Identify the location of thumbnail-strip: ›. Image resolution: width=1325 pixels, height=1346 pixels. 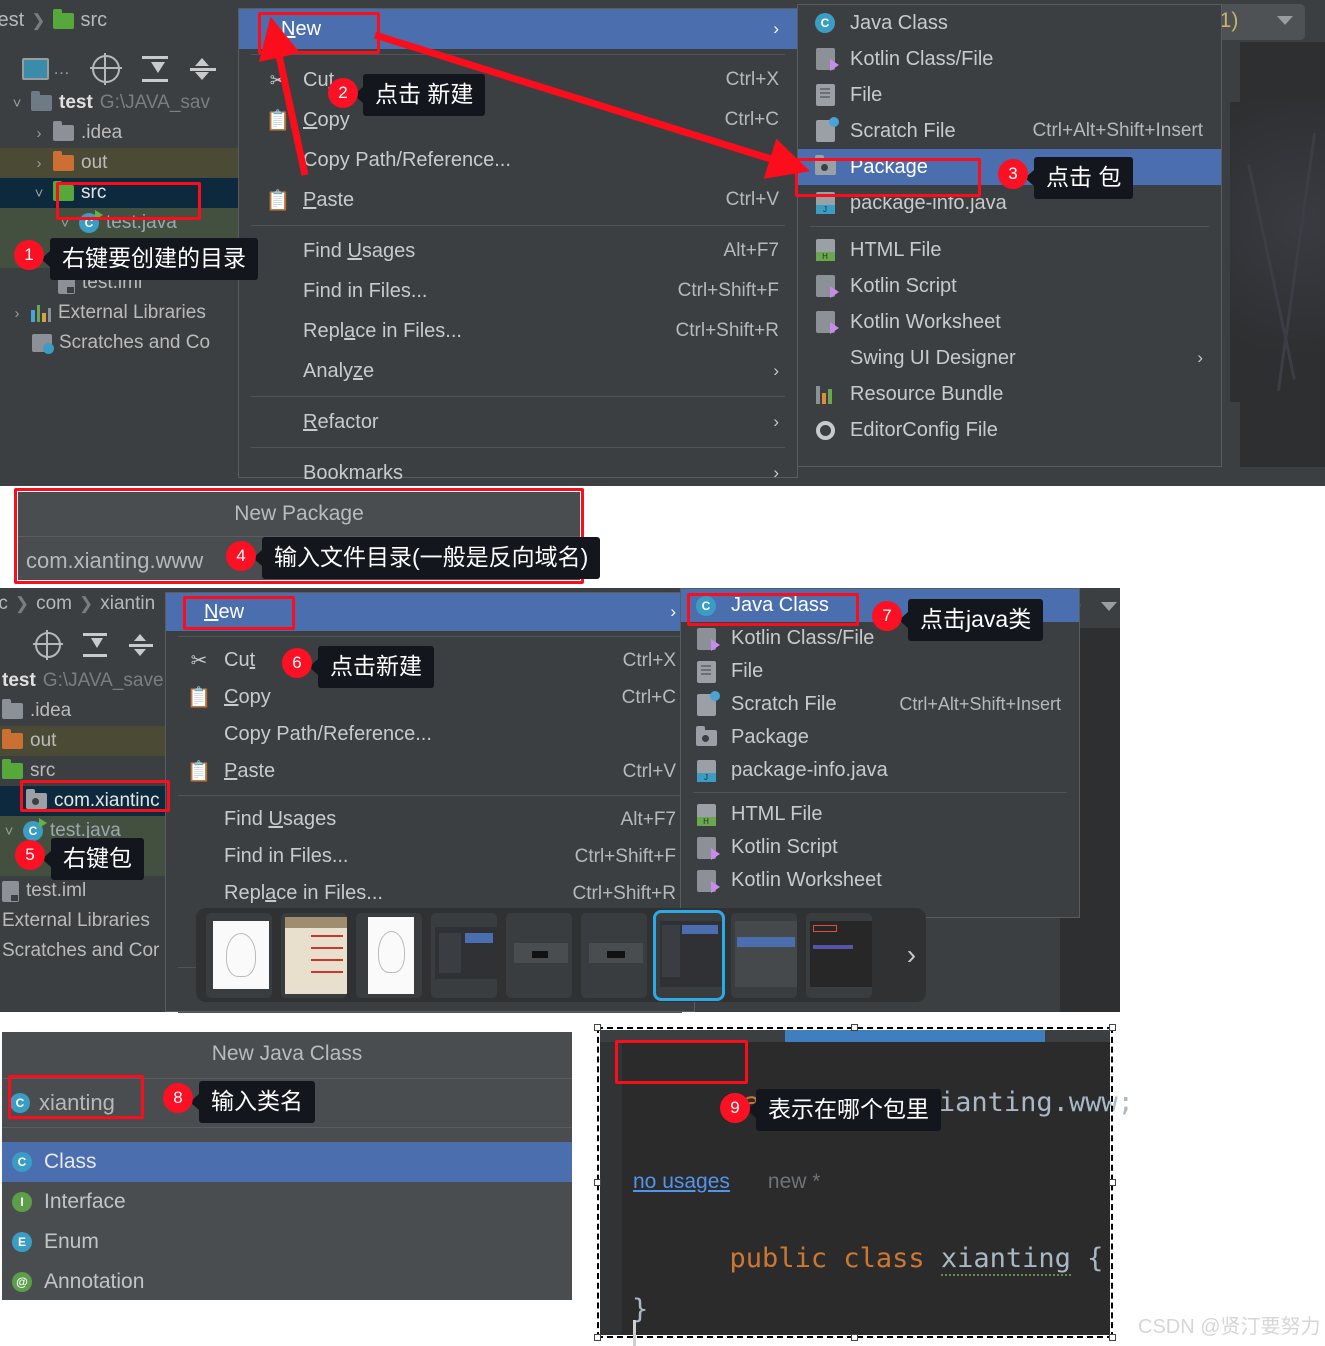
(561, 955).